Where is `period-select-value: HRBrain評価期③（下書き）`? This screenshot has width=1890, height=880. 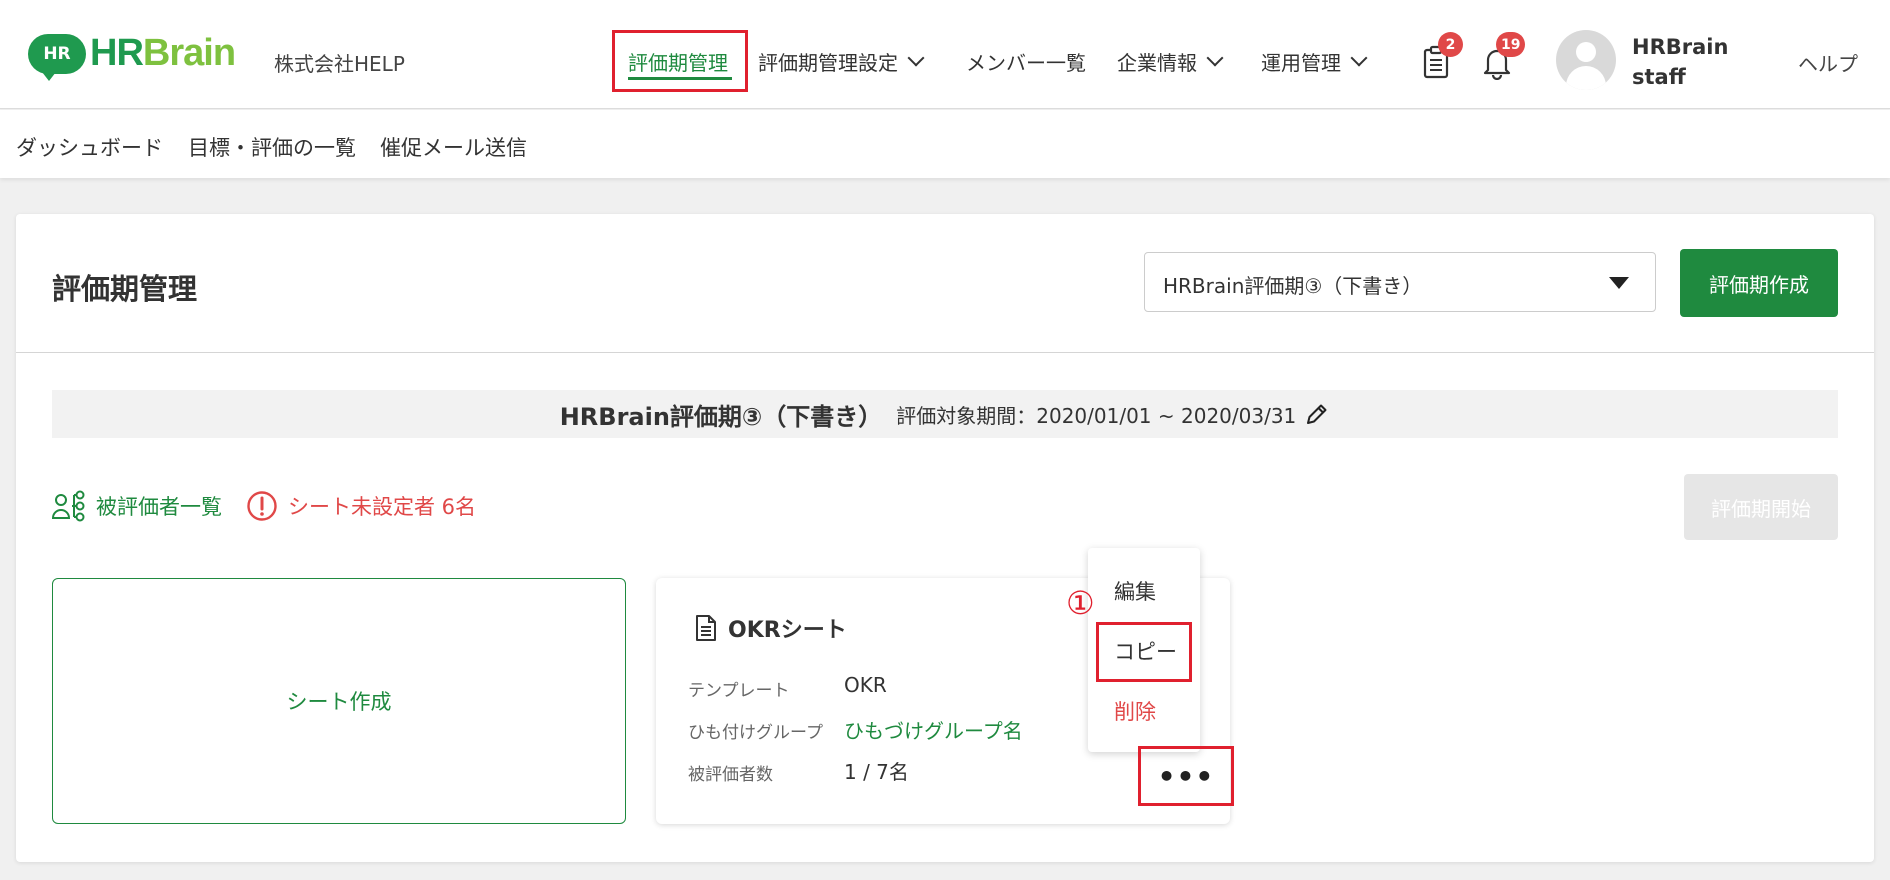 period-select-value: HRBrain評価期③（下書き） is located at coordinates (1293, 286).